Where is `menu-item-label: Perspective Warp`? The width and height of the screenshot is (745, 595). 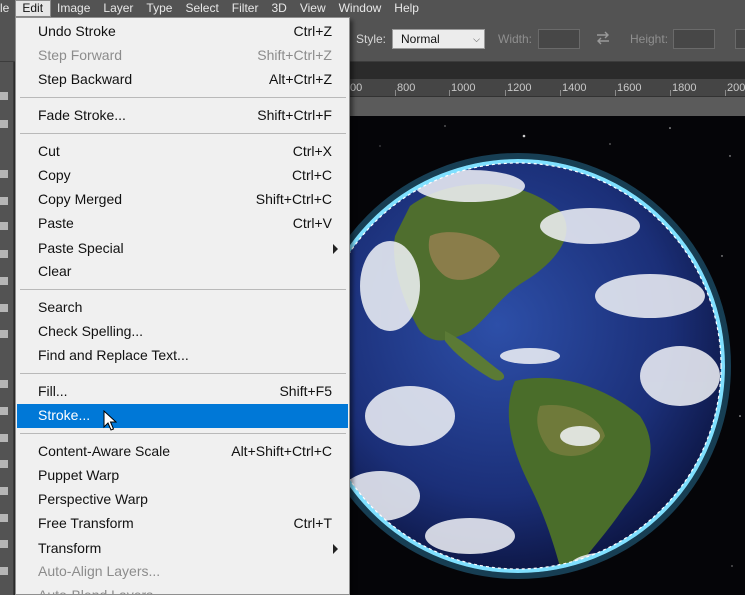
menu-item-label: Perspective Warp is located at coordinates (93, 499).